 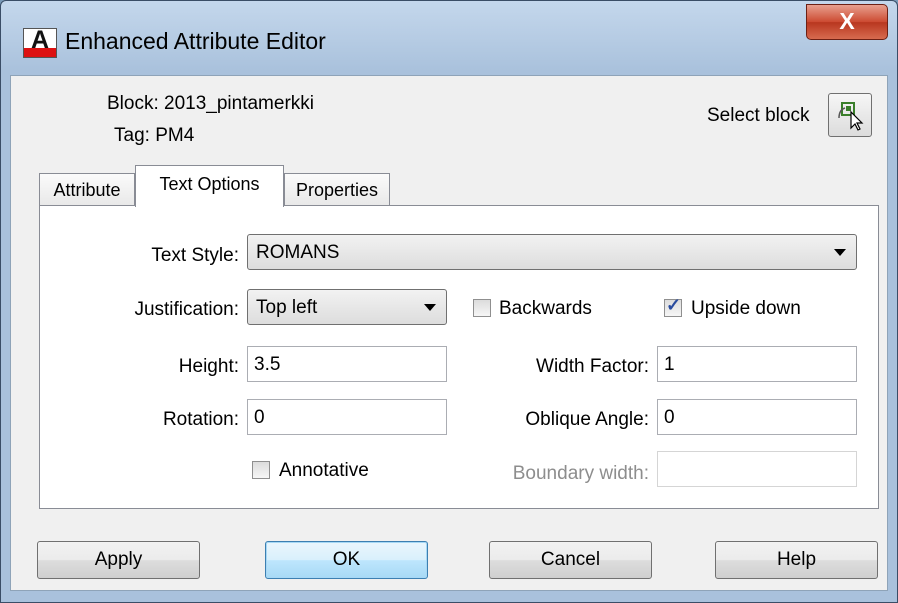 I want to click on checkmark-icon: ✓, so click(x=674, y=305).